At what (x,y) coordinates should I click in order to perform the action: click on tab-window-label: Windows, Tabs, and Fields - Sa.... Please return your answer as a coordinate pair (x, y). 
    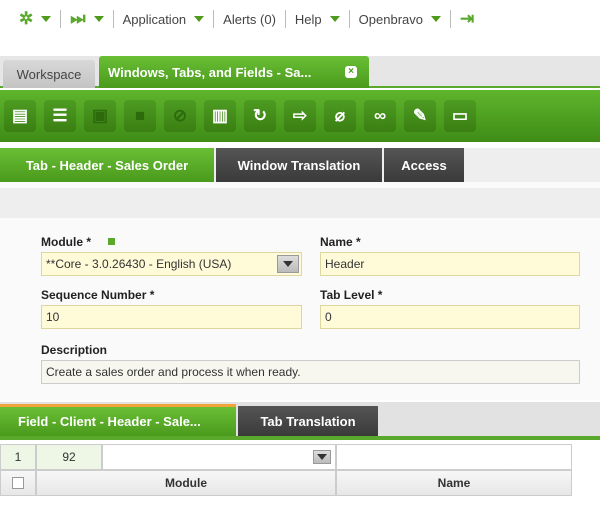
    Looking at the image, I should click on (210, 72).